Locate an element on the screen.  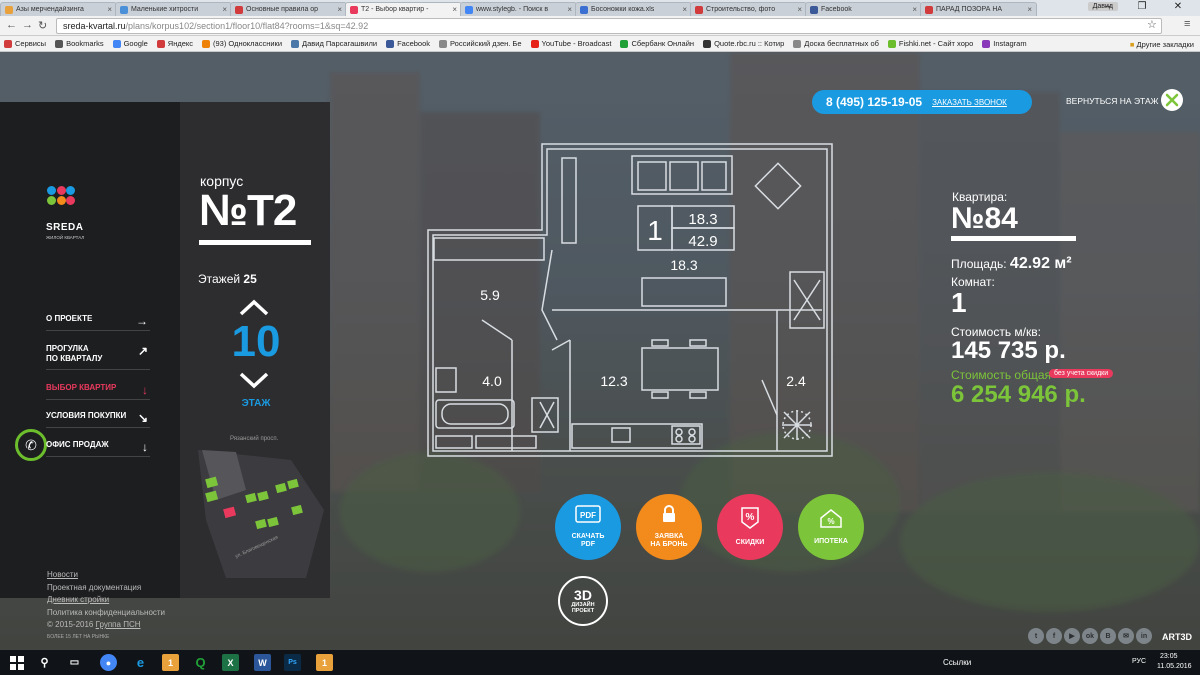
bookmark-item: Сбербанк Онлайн is located at coordinates (657, 43).